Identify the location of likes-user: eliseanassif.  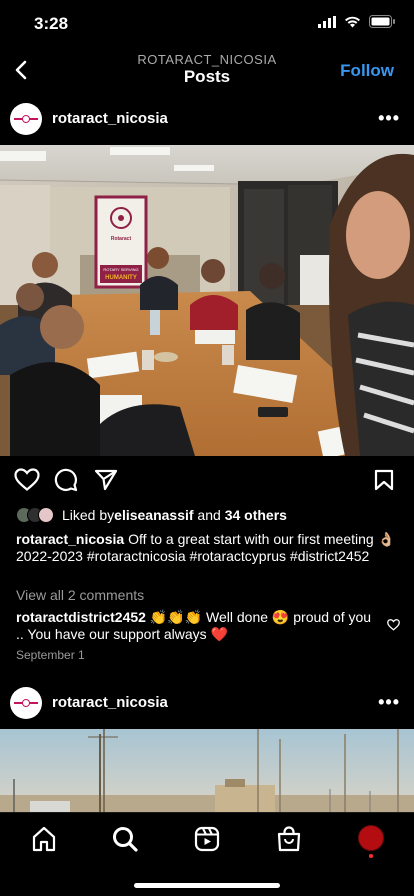
(153, 515).